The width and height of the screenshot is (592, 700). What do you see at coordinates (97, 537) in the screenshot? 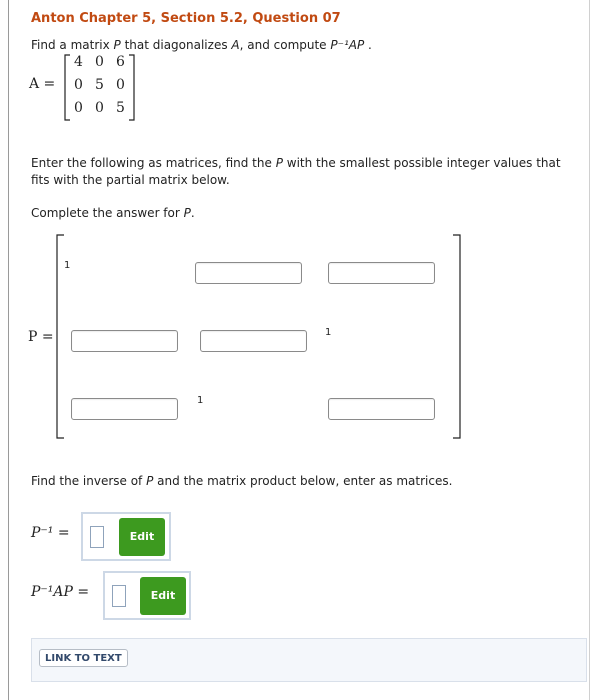
I see `p-inverse-matrix-cell` at bounding box center [97, 537].